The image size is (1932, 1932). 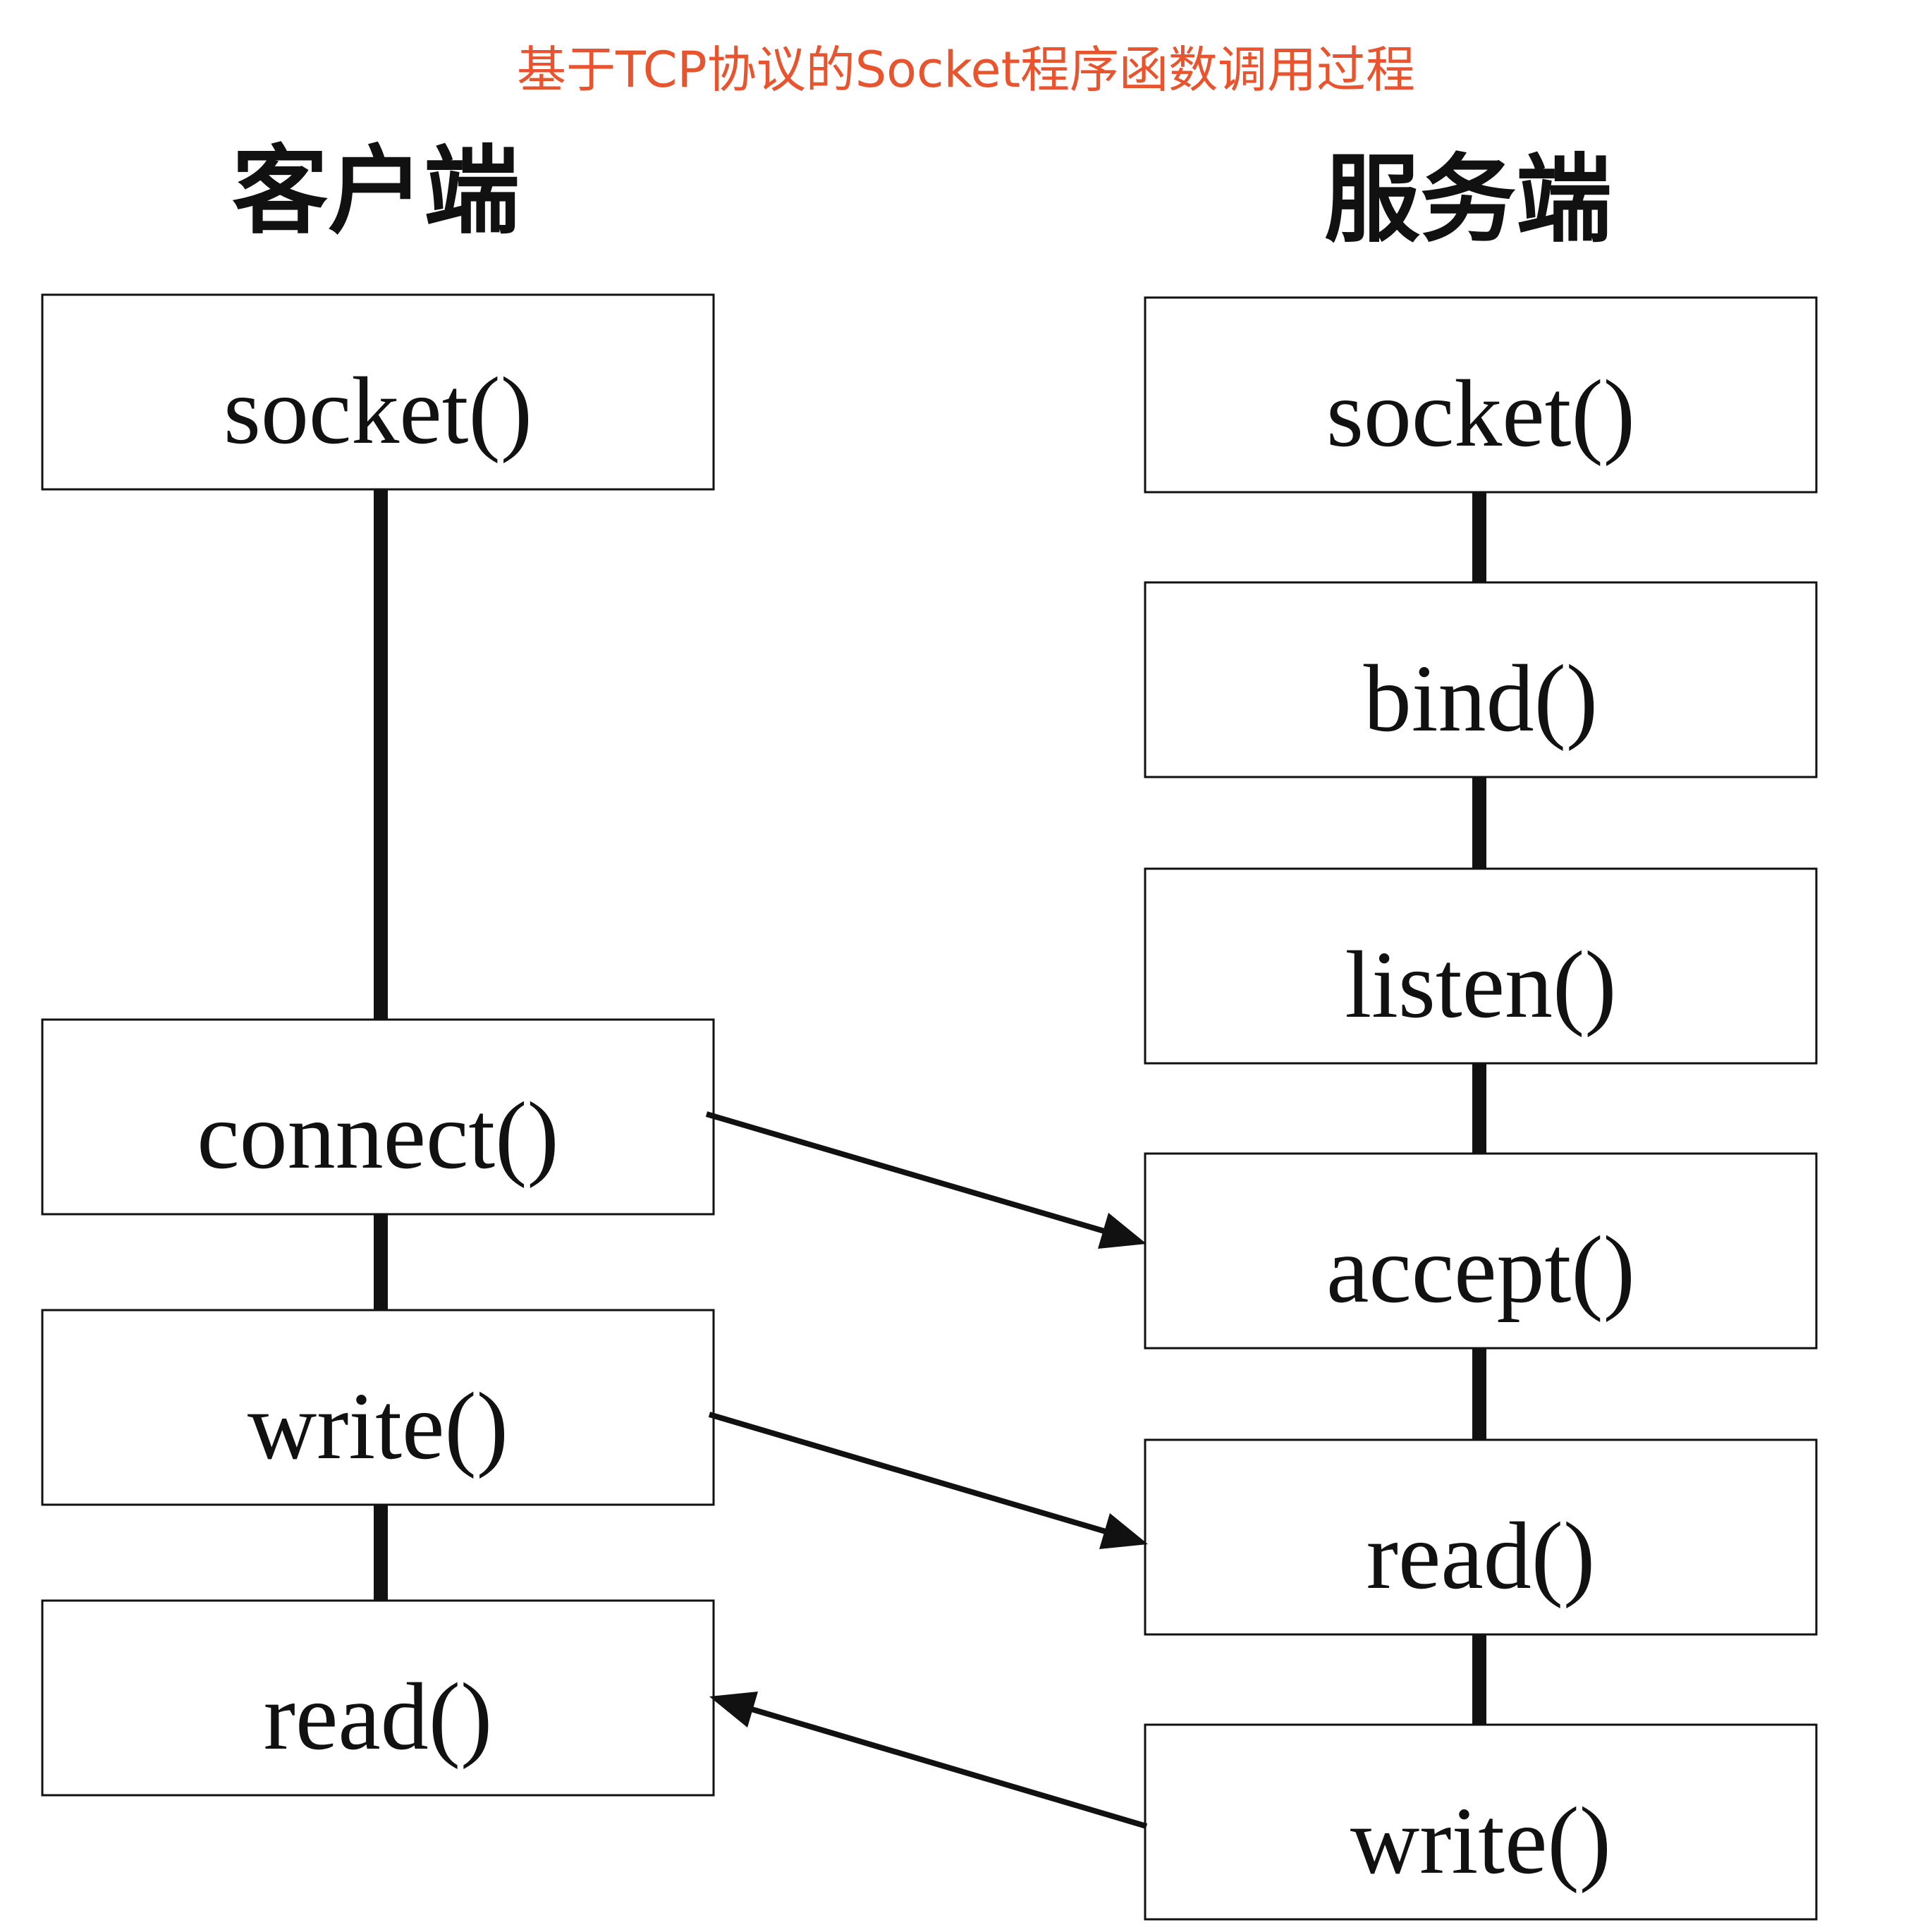 I want to click on server-step-listen: listen(), so click(x=1481, y=966).